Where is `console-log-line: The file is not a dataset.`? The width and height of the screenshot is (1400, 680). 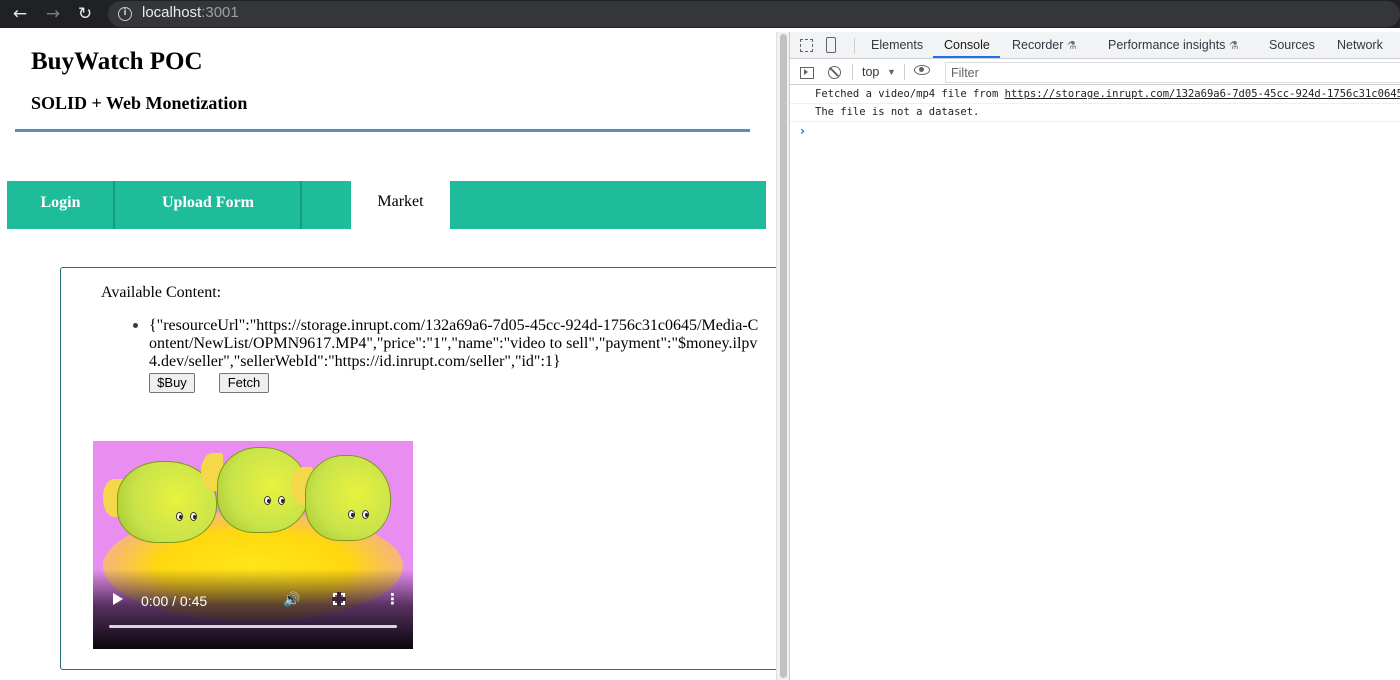
console-log-line: The file is not a dataset. is located at coordinates (1095, 113).